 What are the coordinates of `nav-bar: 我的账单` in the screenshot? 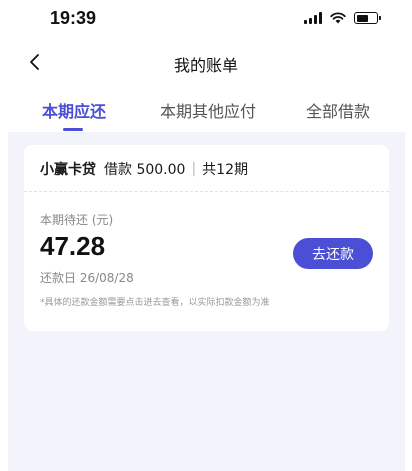 It's located at (206, 64).